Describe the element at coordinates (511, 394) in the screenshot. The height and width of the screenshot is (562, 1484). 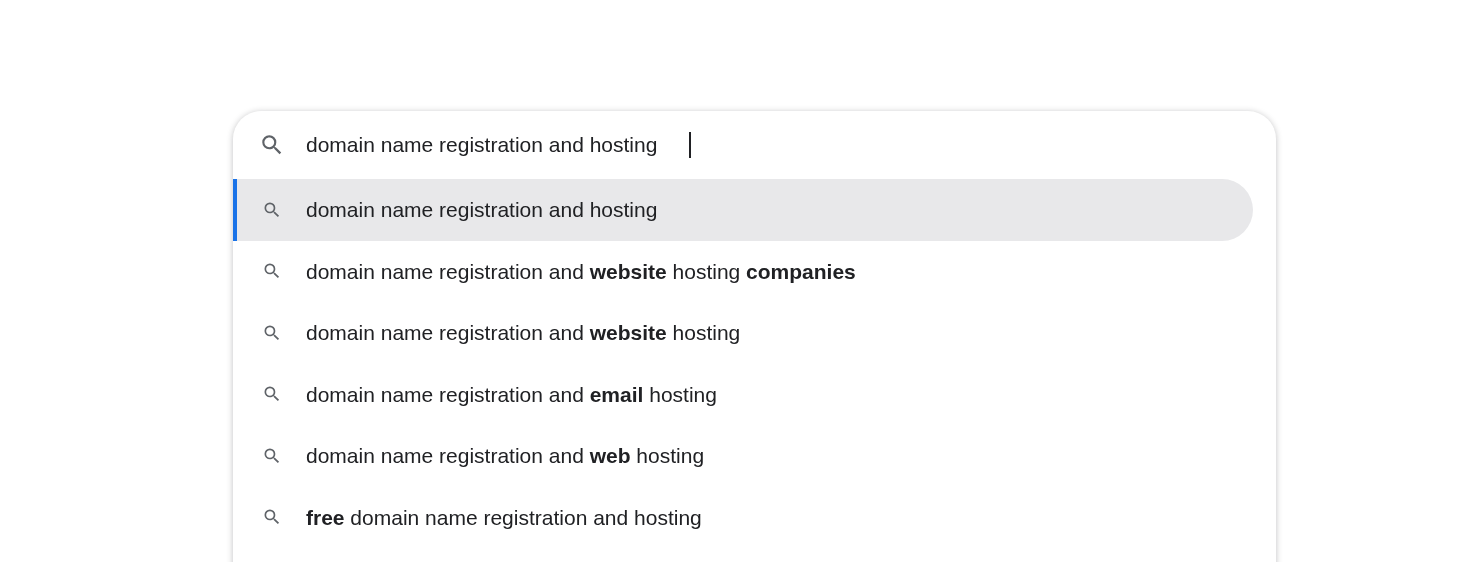
I see `suggestion-text: domain name registration and email hosting` at that location.